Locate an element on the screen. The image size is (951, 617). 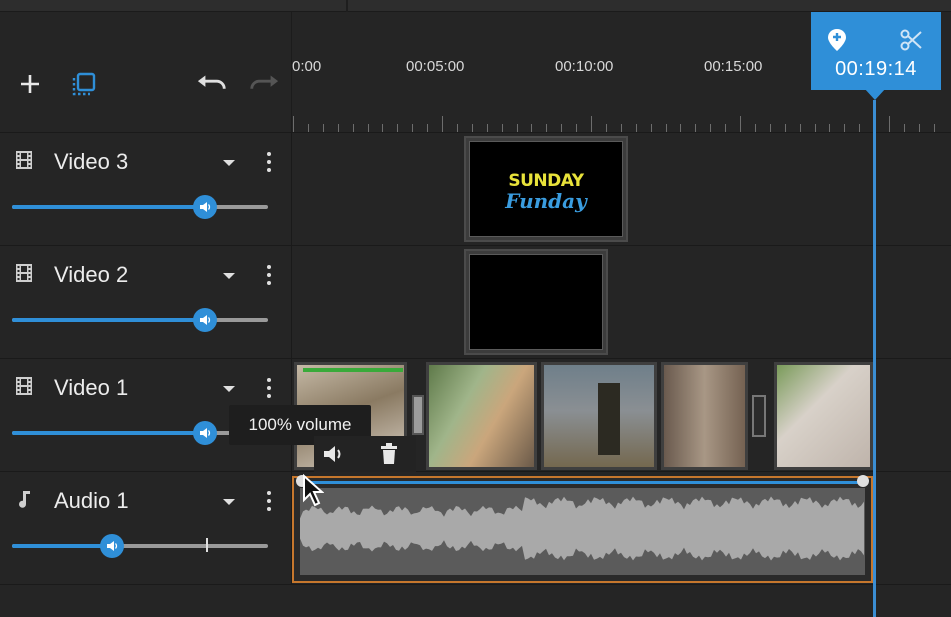
playhead-line is located at coordinates (874, 358).